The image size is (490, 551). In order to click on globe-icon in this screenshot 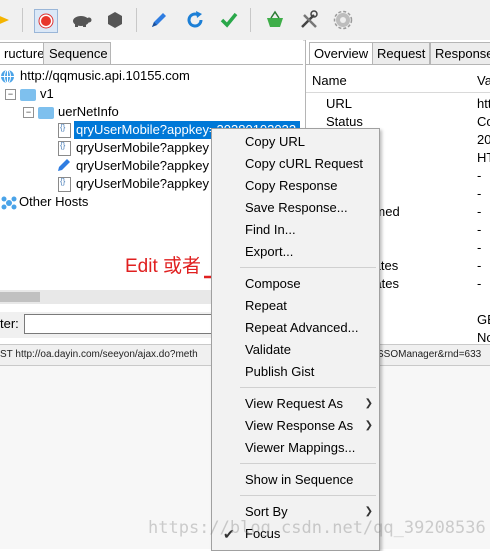, I will do `click(7, 79)`.